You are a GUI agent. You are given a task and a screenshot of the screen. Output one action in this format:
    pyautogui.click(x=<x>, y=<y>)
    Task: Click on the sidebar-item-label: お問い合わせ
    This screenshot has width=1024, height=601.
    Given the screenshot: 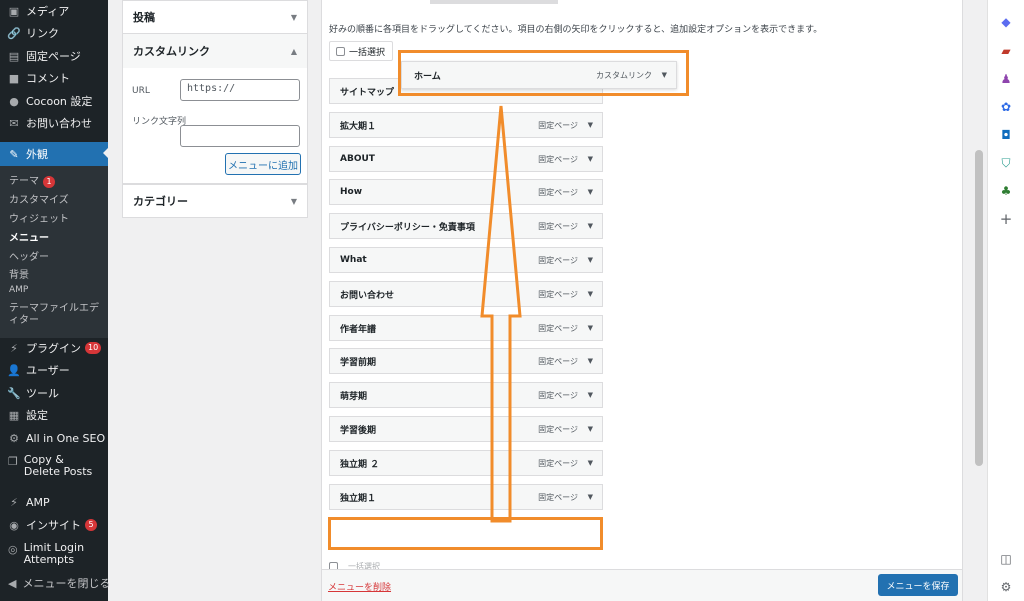 What is the action you would take?
    pyautogui.click(x=59, y=123)
    